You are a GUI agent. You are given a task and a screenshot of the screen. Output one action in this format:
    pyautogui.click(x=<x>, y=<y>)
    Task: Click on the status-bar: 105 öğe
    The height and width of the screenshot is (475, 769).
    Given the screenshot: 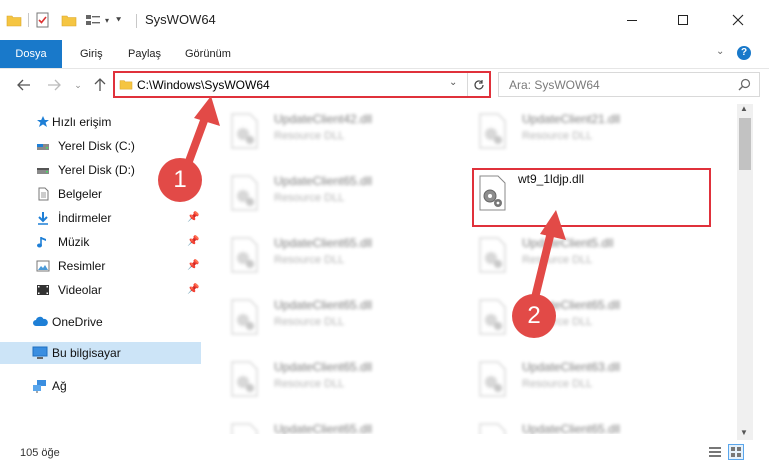 What is the action you would take?
    pyautogui.click(x=384, y=457)
    